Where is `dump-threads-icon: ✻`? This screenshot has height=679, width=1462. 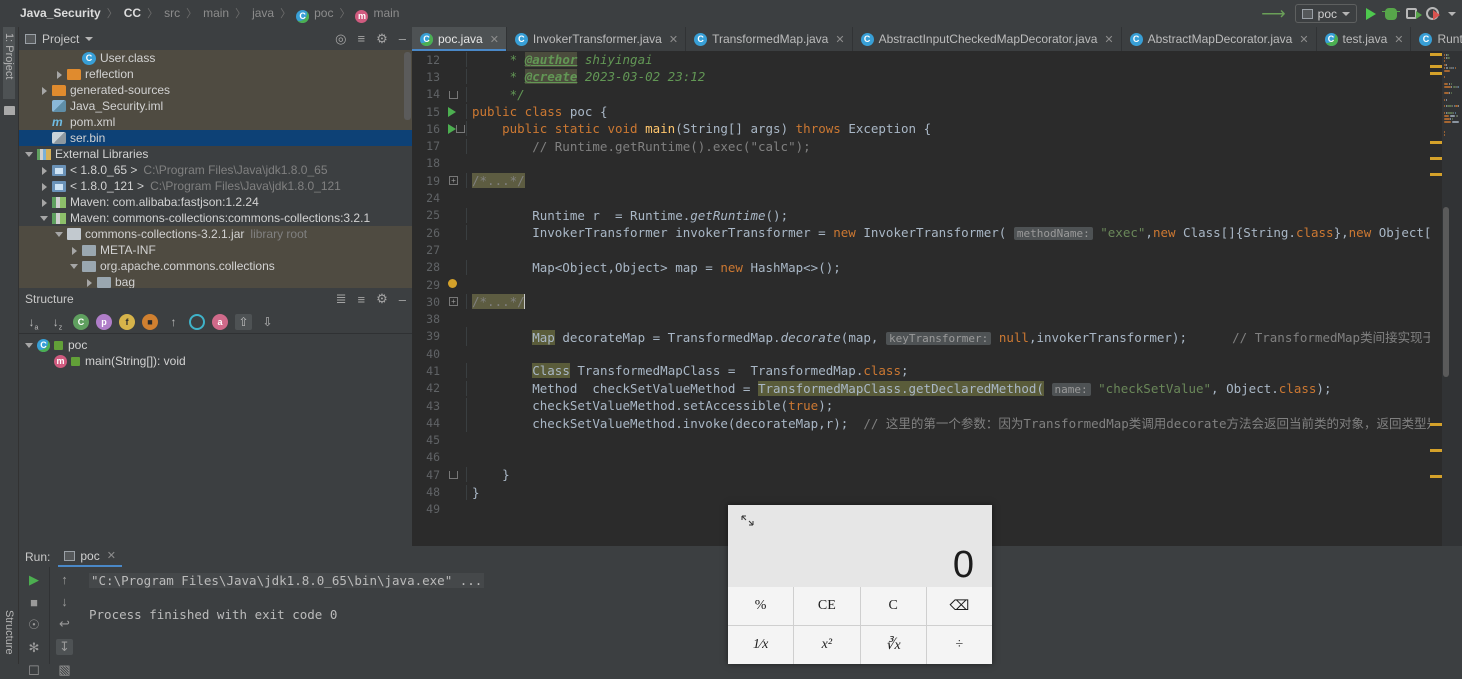
dump-threads-icon: ✻ is located at coordinates (34, 648).